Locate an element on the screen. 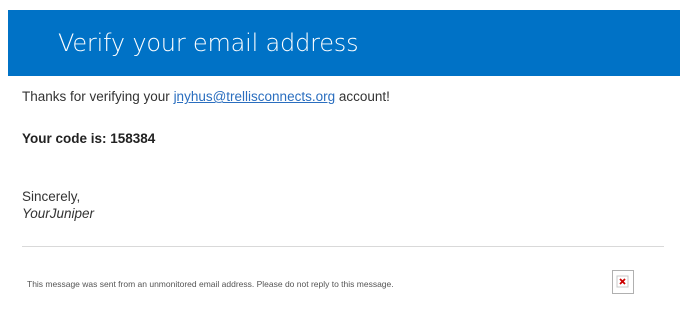 This screenshot has height=316, width=680. closing-text: Sincerely, is located at coordinates (51, 196).